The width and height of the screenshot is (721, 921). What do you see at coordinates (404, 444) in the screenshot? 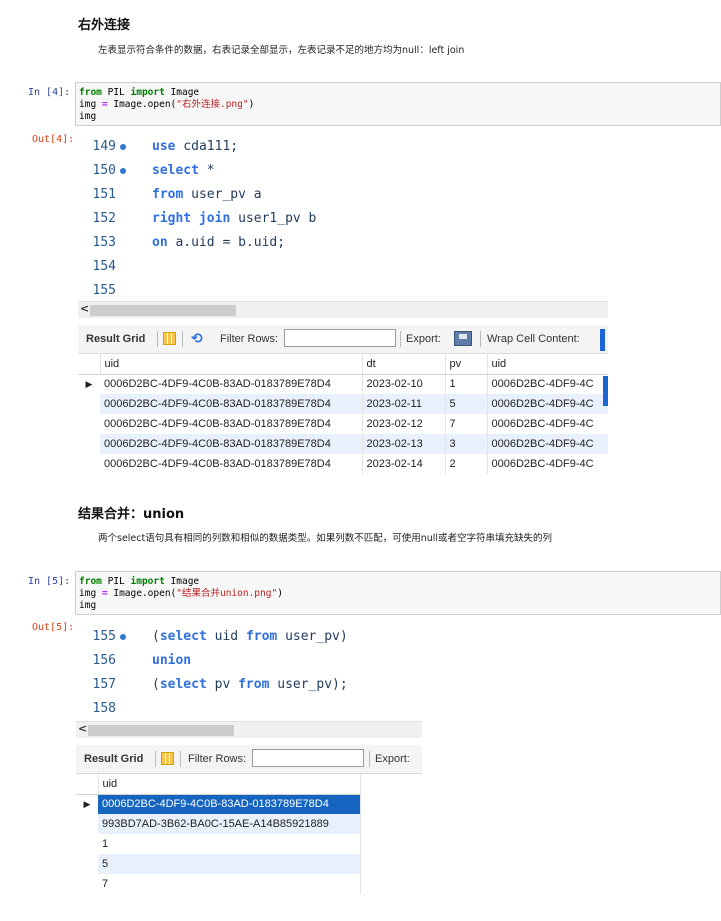
I see `table-cell: 2023-02-13` at bounding box center [404, 444].